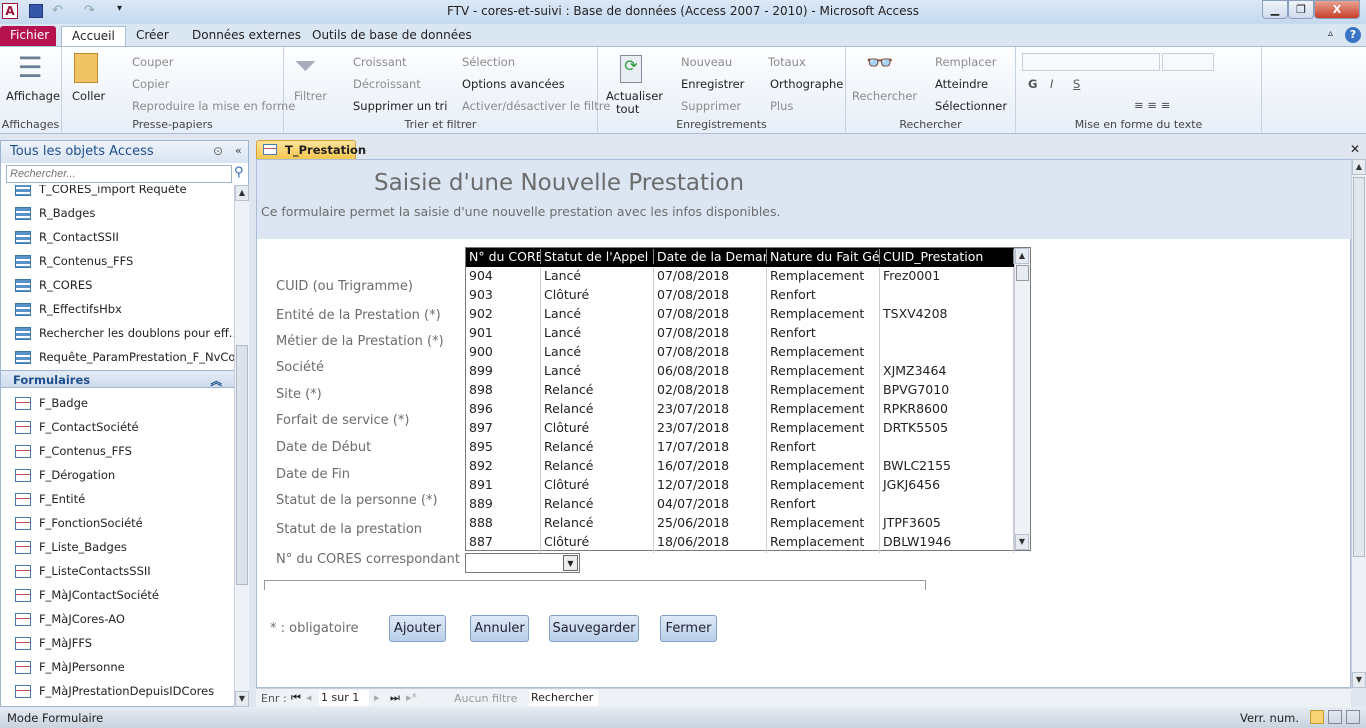 The width and height of the screenshot is (1366, 728). What do you see at coordinates (400, 106) in the screenshot?
I see `supprimer-tri-button: Supprimer un tri` at bounding box center [400, 106].